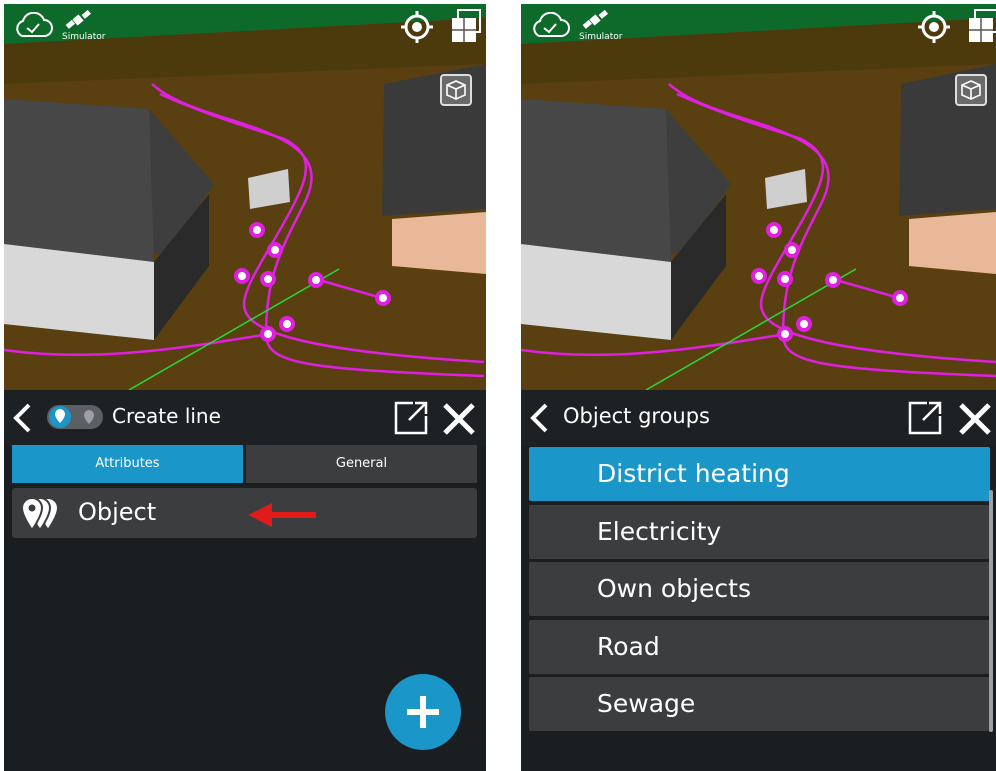 Image resolution: width=996 pixels, height=771 pixels. I want to click on panel-header: Create line, so click(245, 418).